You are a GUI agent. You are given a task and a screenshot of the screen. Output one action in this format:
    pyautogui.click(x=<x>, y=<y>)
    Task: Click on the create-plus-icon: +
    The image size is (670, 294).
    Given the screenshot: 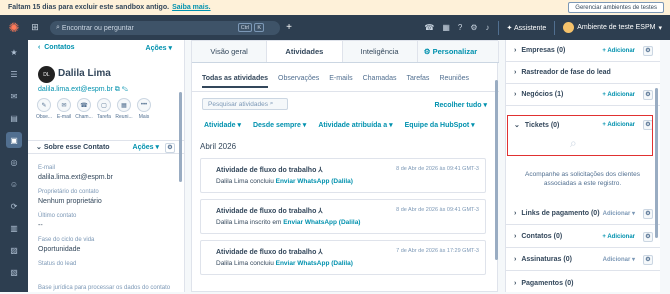 What is the action you would take?
    pyautogui.click(x=289, y=28)
    